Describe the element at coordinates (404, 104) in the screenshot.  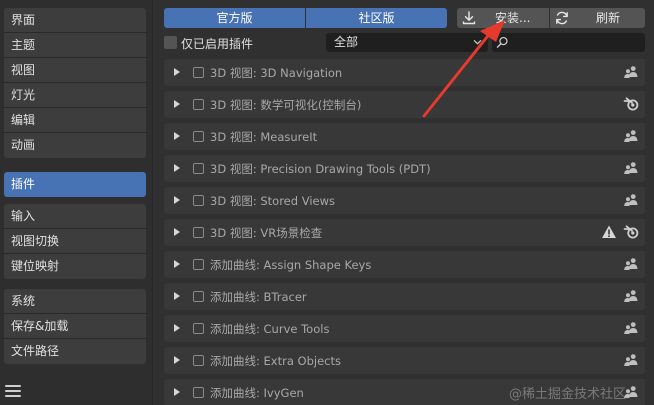
I see `addon-row: 3D 视图: 数学可视化(控制台)` at that location.